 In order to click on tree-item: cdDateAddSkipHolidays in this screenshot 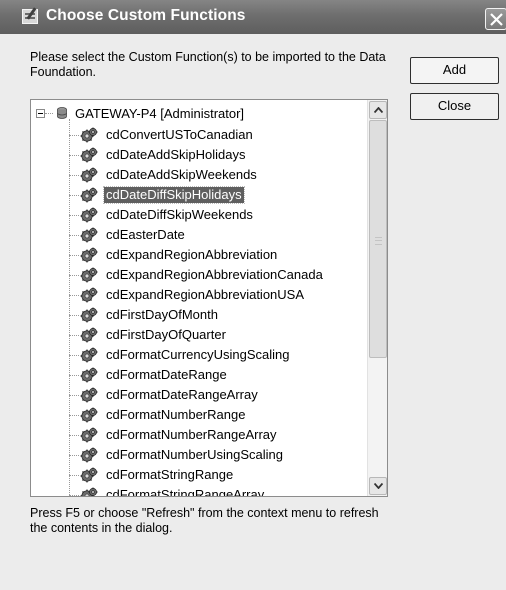, I will do `click(199, 155)`.